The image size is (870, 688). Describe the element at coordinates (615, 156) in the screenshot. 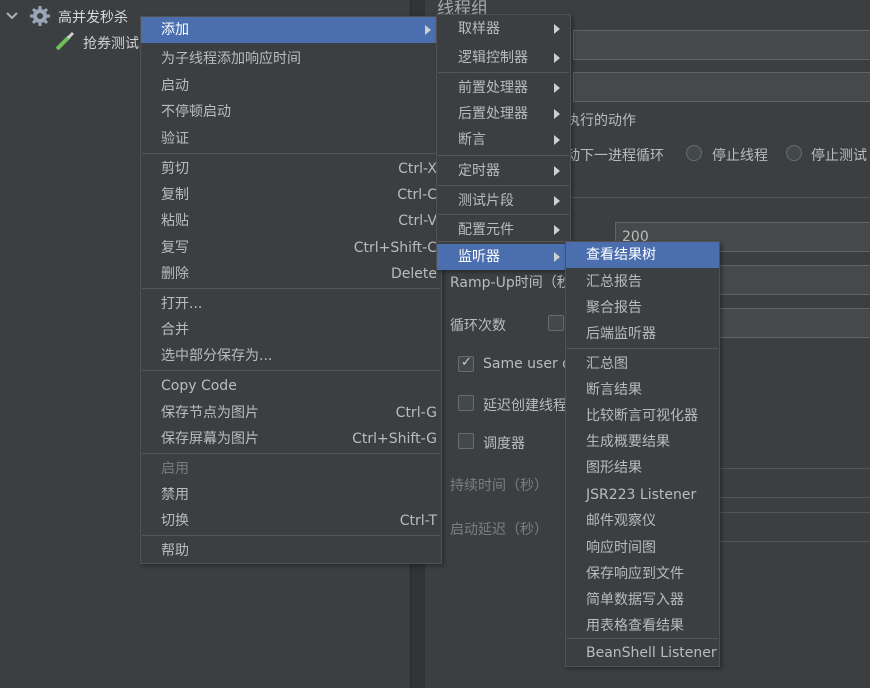

I see `radio-next-loop-label: 动下一进程循环` at that location.